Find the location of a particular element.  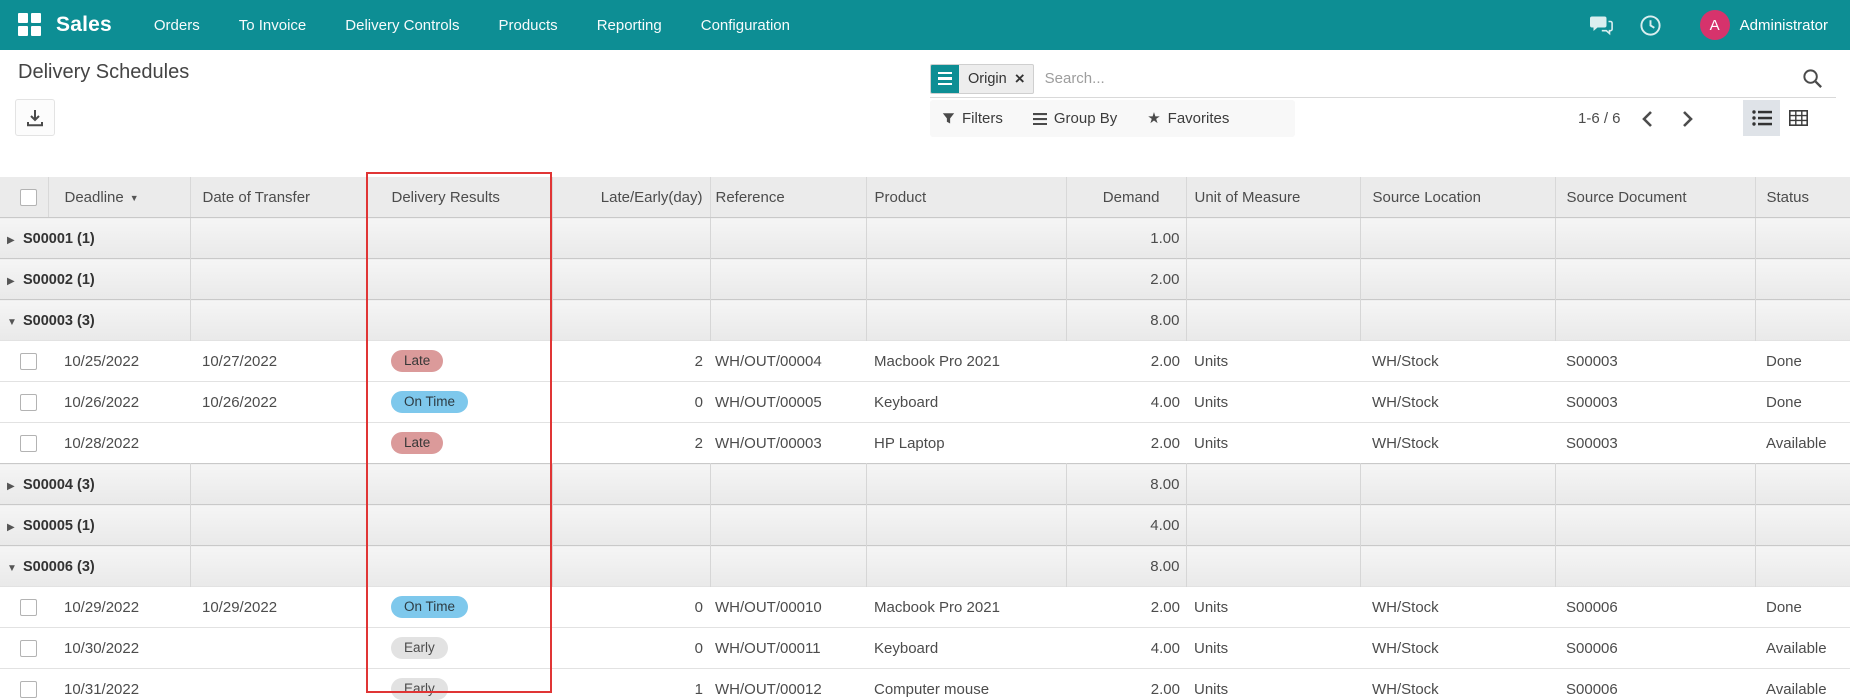

user-name: Administrator is located at coordinates (1784, 25).